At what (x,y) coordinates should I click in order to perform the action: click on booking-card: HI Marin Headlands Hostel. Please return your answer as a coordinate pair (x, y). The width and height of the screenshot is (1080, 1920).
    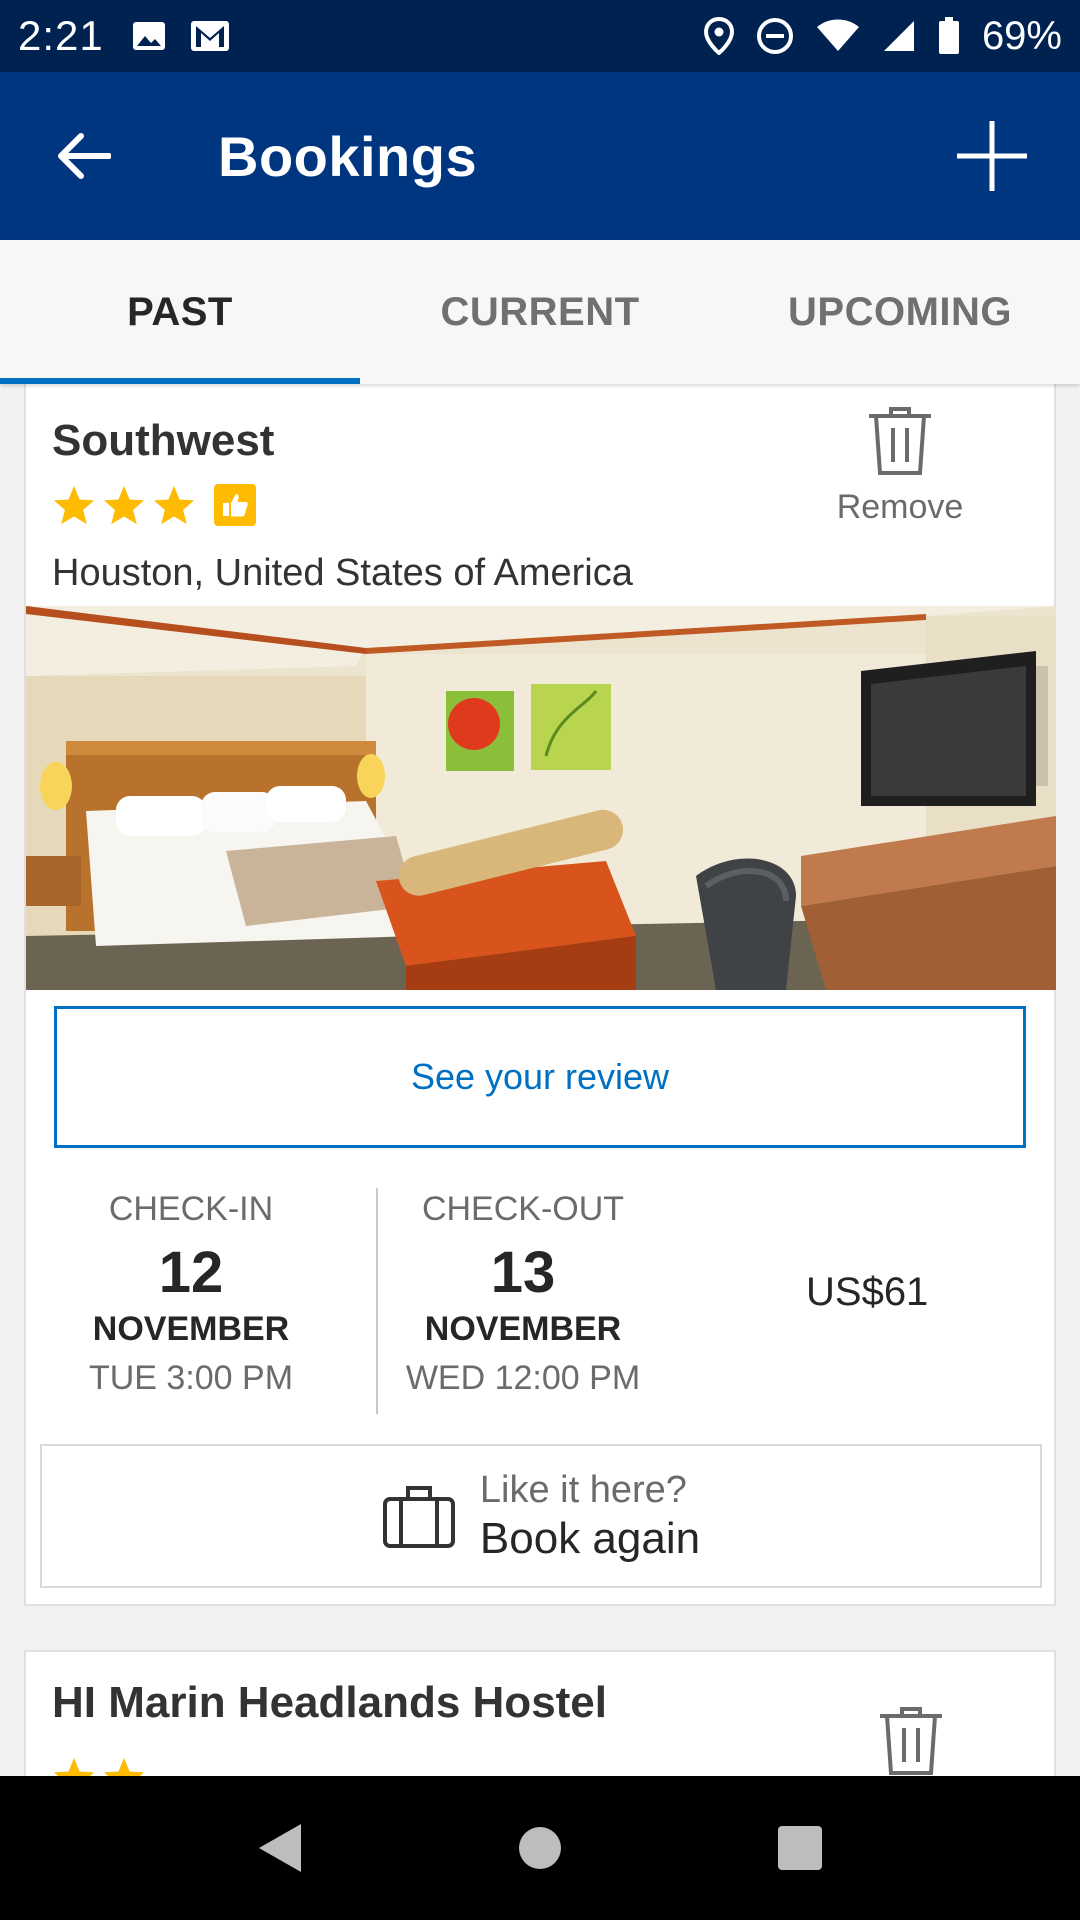
    Looking at the image, I should click on (540, 1713).